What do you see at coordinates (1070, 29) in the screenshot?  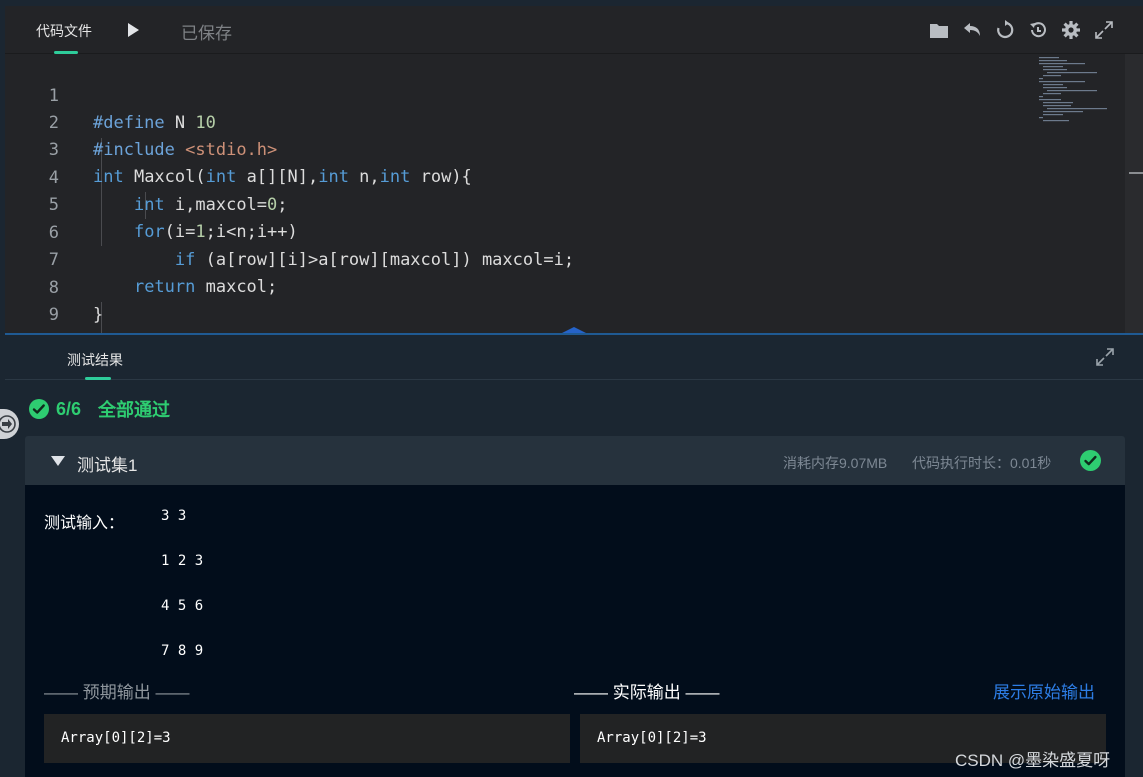 I see `gear-icon` at bounding box center [1070, 29].